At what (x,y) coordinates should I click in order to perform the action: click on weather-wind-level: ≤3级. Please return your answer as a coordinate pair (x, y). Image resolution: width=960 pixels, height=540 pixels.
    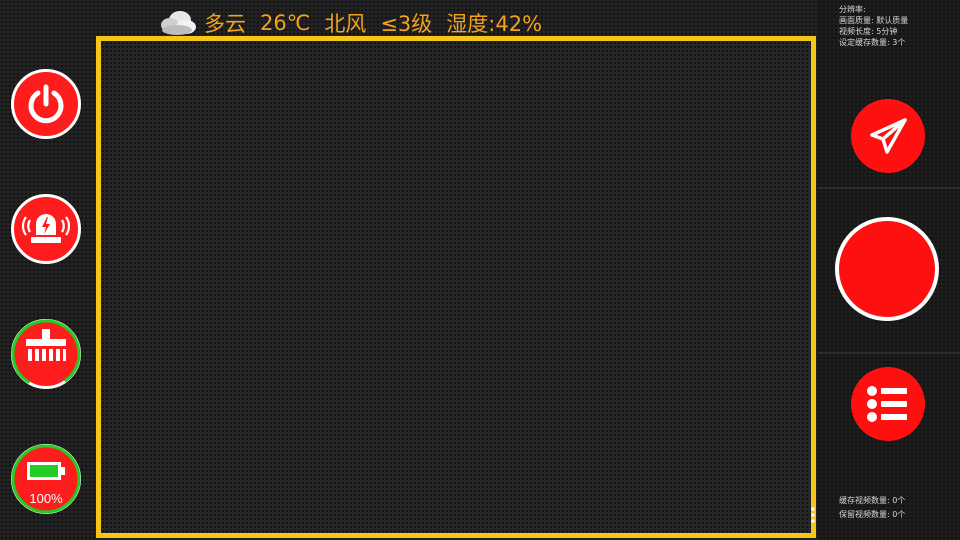
    Looking at the image, I should click on (406, 24).